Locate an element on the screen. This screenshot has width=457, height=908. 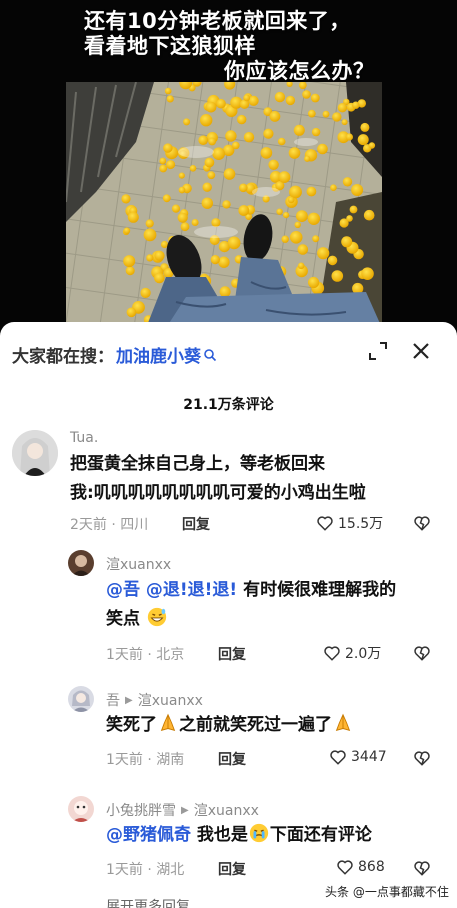
like-button: 15.5万 is located at coordinates (349, 523).